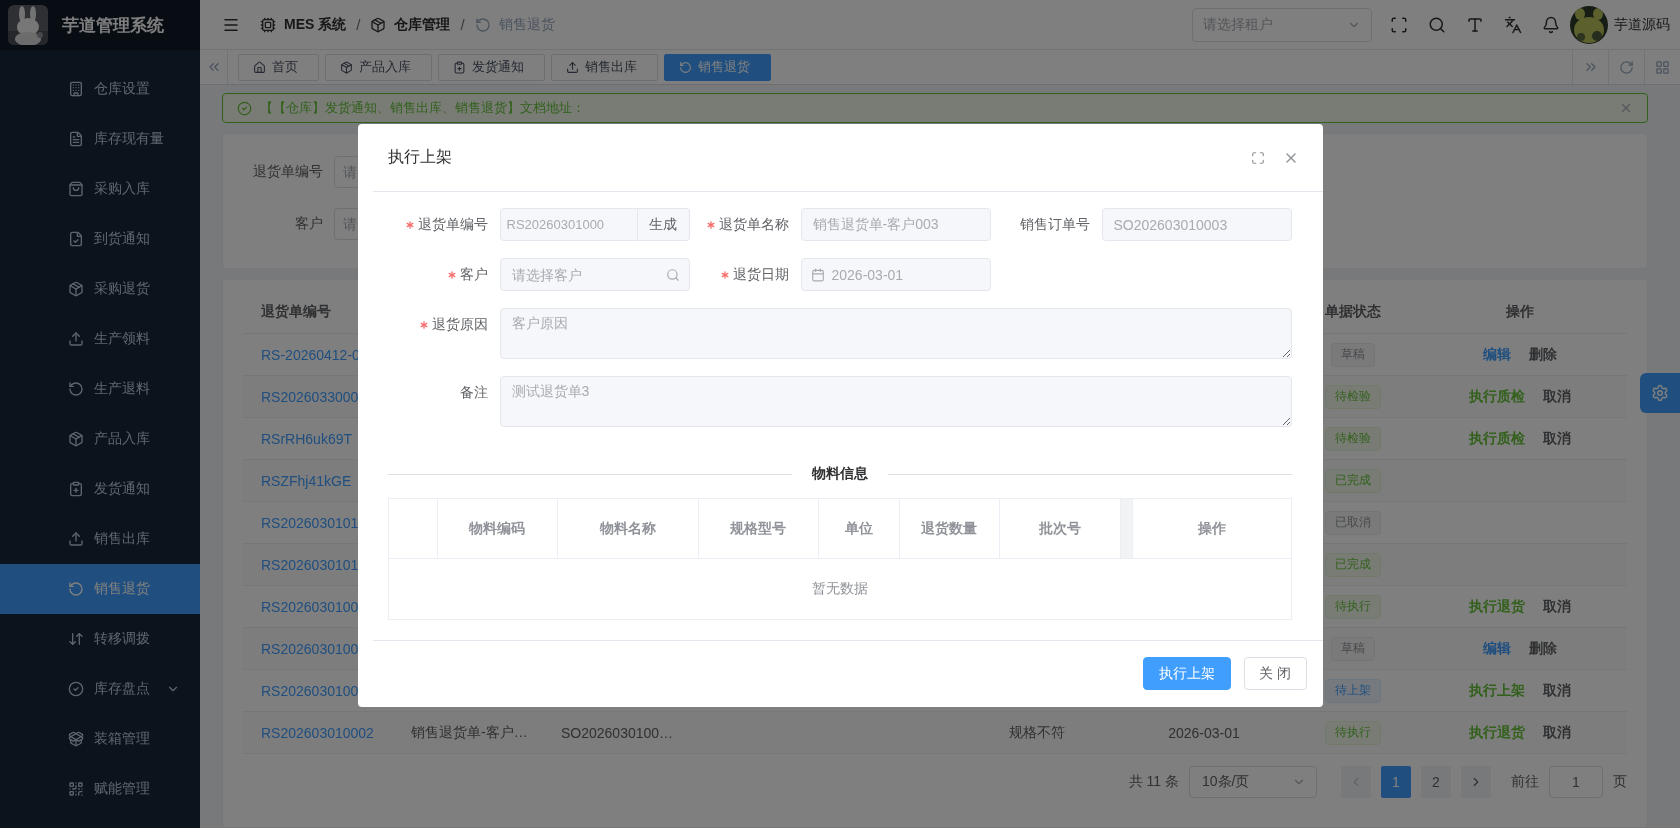  What do you see at coordinates (422, 24) in the screenshot?
I see `breadcrumb-link: 仓库管理` at bounding box center [422, 24].